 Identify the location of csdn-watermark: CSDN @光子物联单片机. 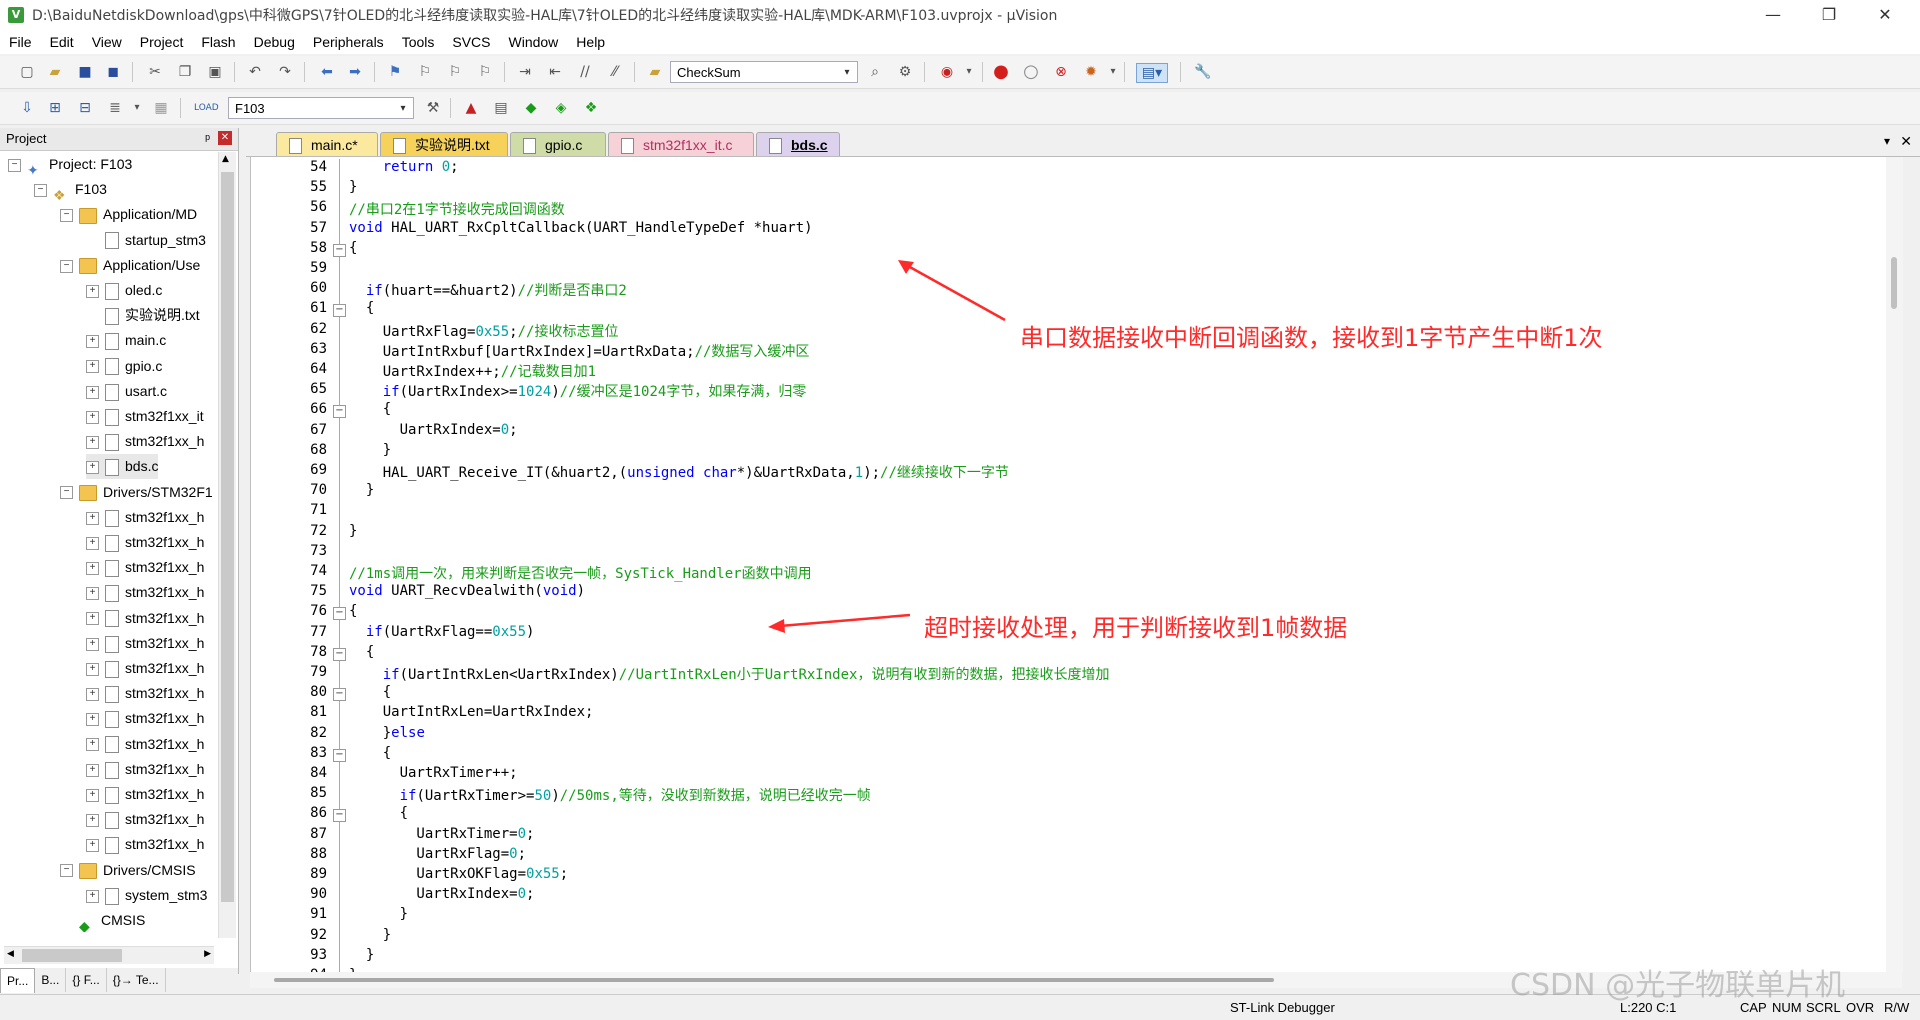
(1678, 985).